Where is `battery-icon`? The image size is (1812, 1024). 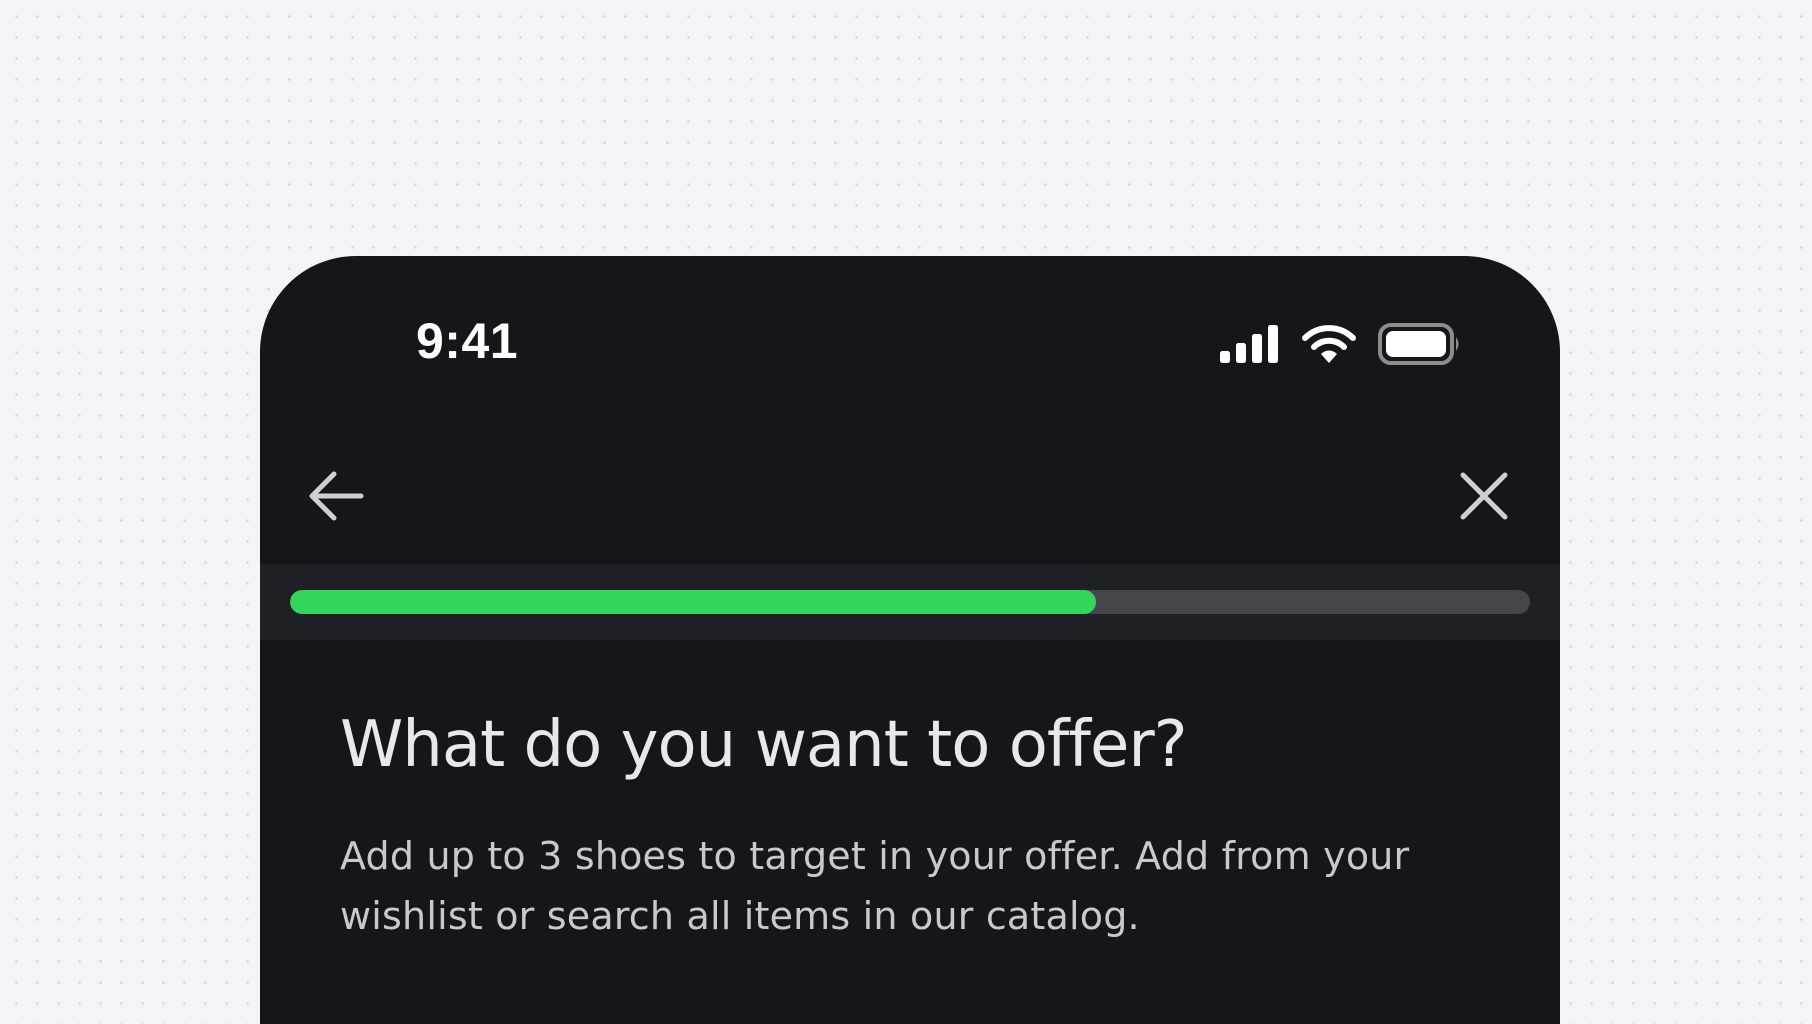
battery-icon is located at coordinates (1420, 344).